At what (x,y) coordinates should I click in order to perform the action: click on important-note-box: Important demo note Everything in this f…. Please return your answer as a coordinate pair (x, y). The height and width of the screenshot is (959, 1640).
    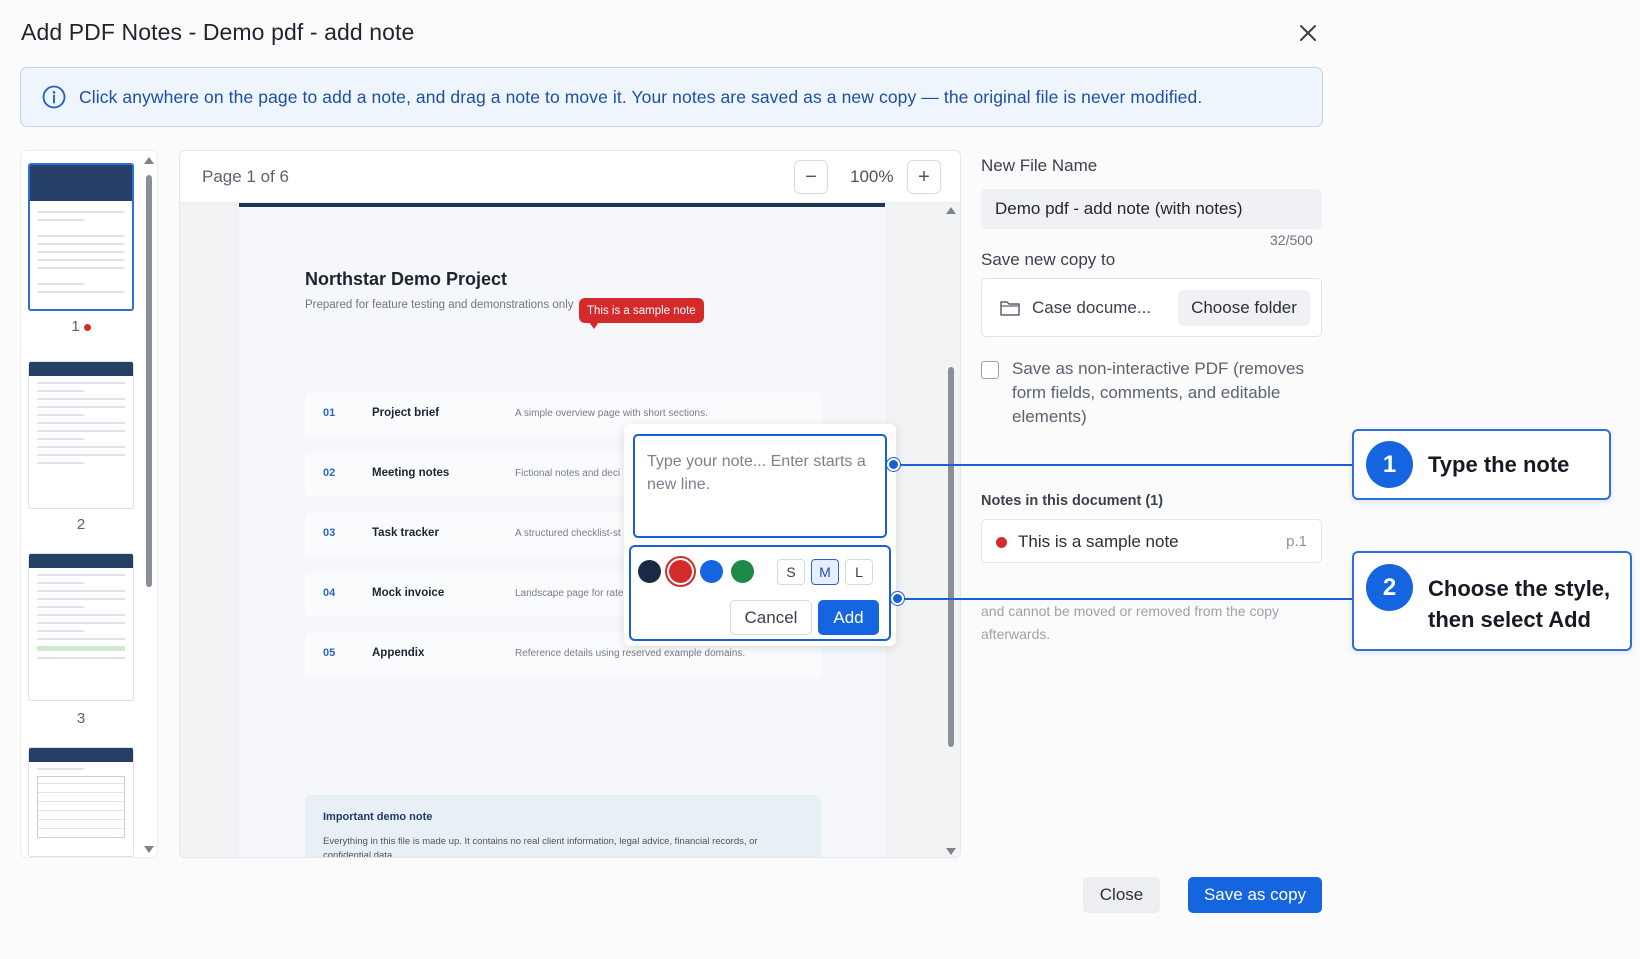
    Looking at the image, I should click on (563, 826).